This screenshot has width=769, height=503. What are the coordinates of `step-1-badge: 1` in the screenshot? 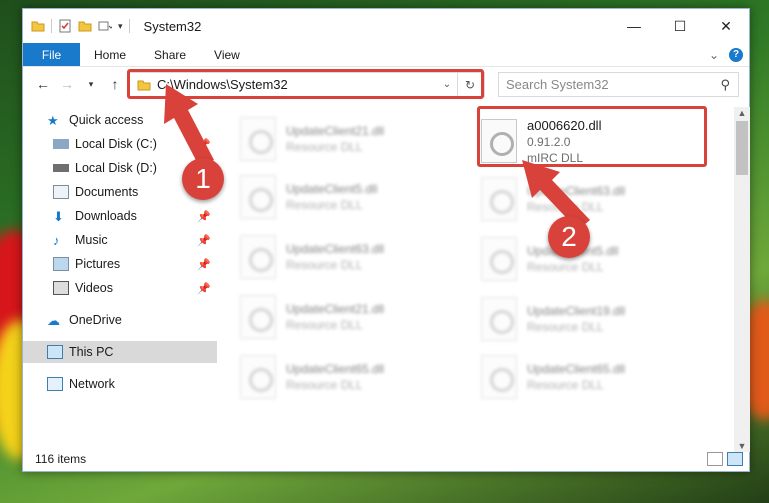 It's located at (203, 179).